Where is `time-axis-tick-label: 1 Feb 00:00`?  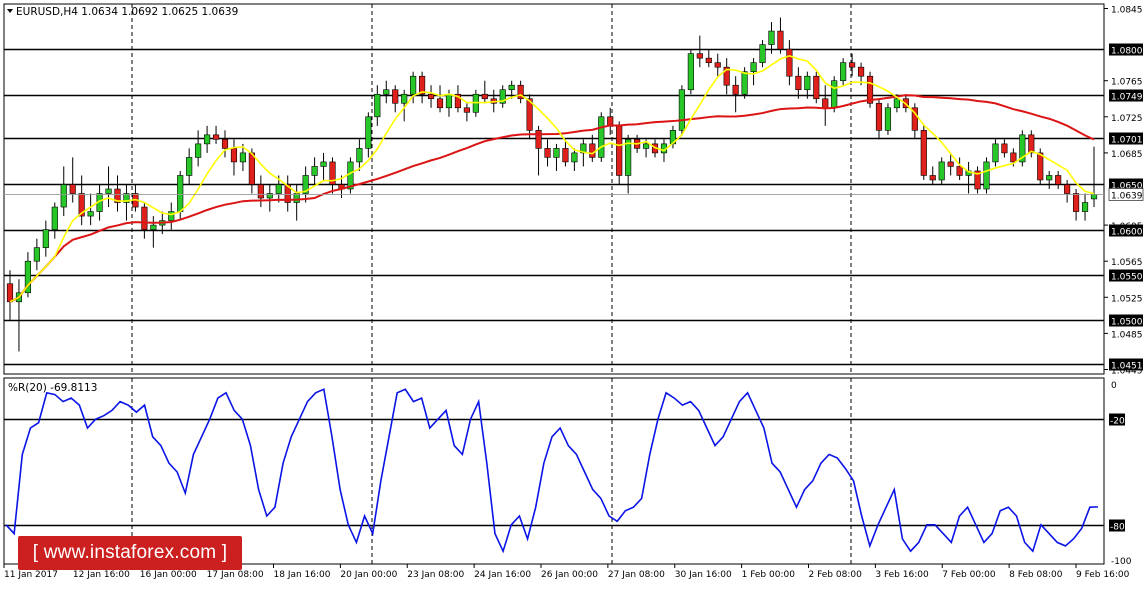
time-axis-tick-label: 1 Feb 00:00 is located at coordinates (769, 575).